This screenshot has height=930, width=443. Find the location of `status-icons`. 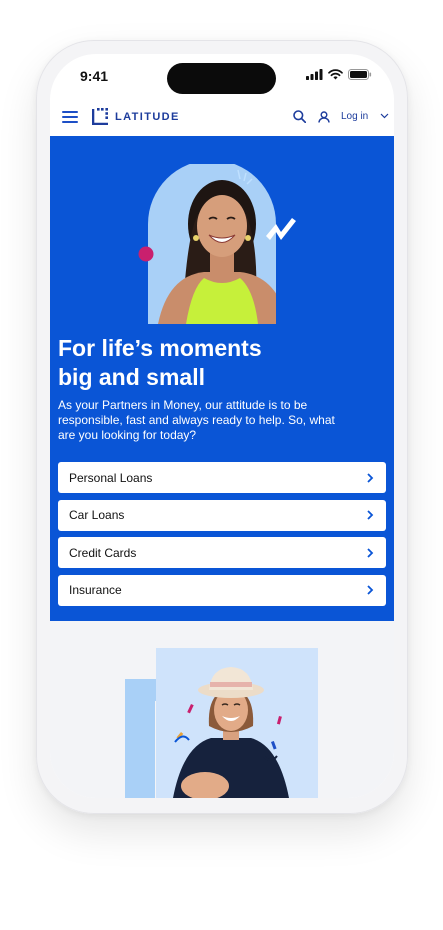

status-icons is located at coordinates (339, 74).